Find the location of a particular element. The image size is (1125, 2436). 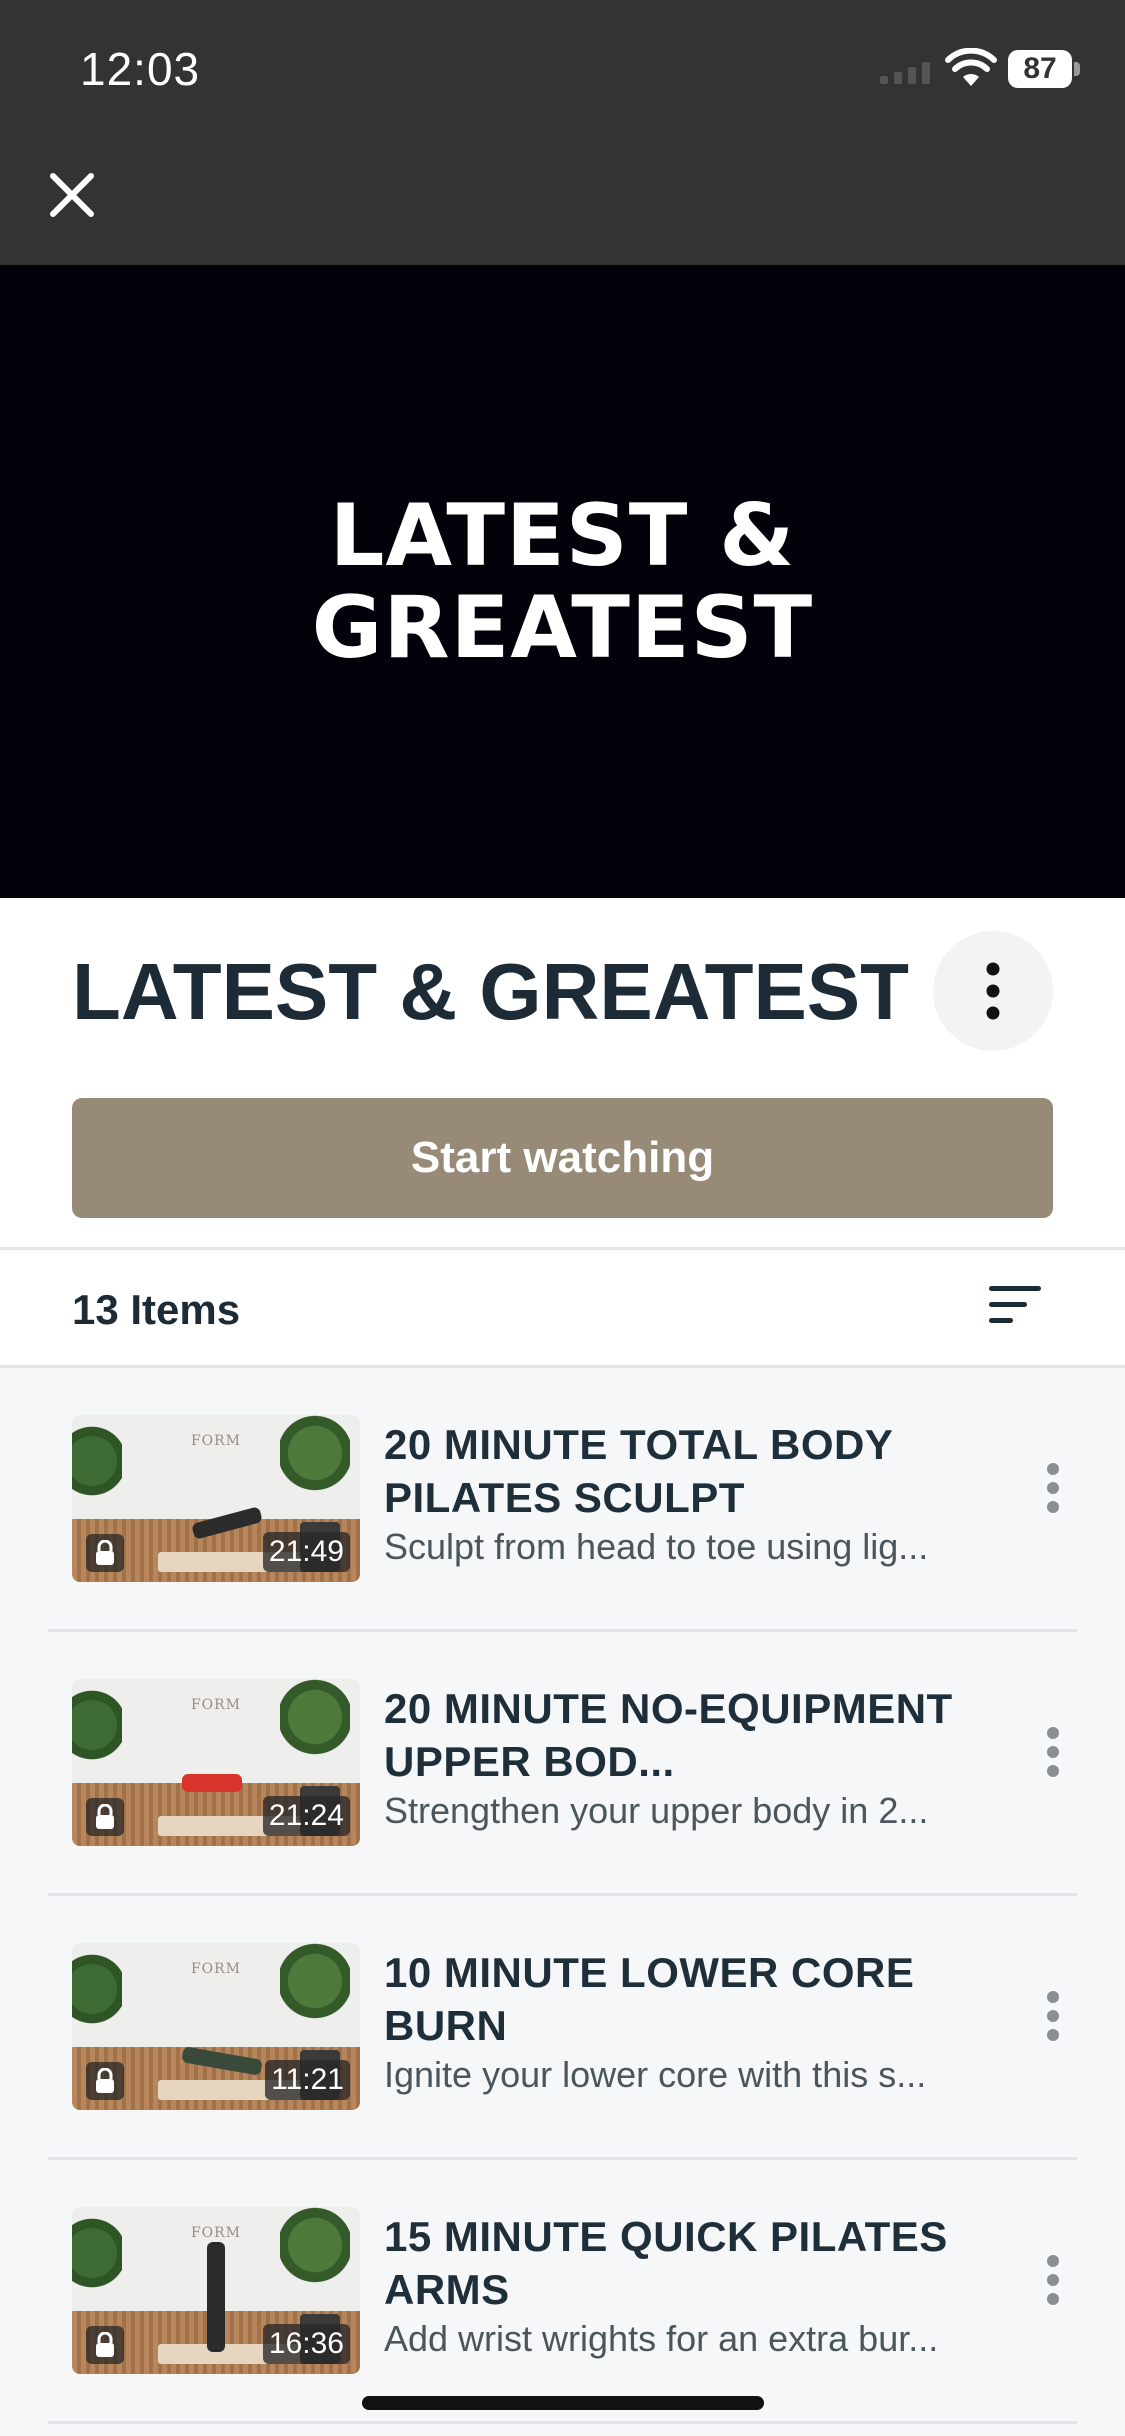

video-thumbnail: FORM 21:24 is located at coordinates (216, 1762).